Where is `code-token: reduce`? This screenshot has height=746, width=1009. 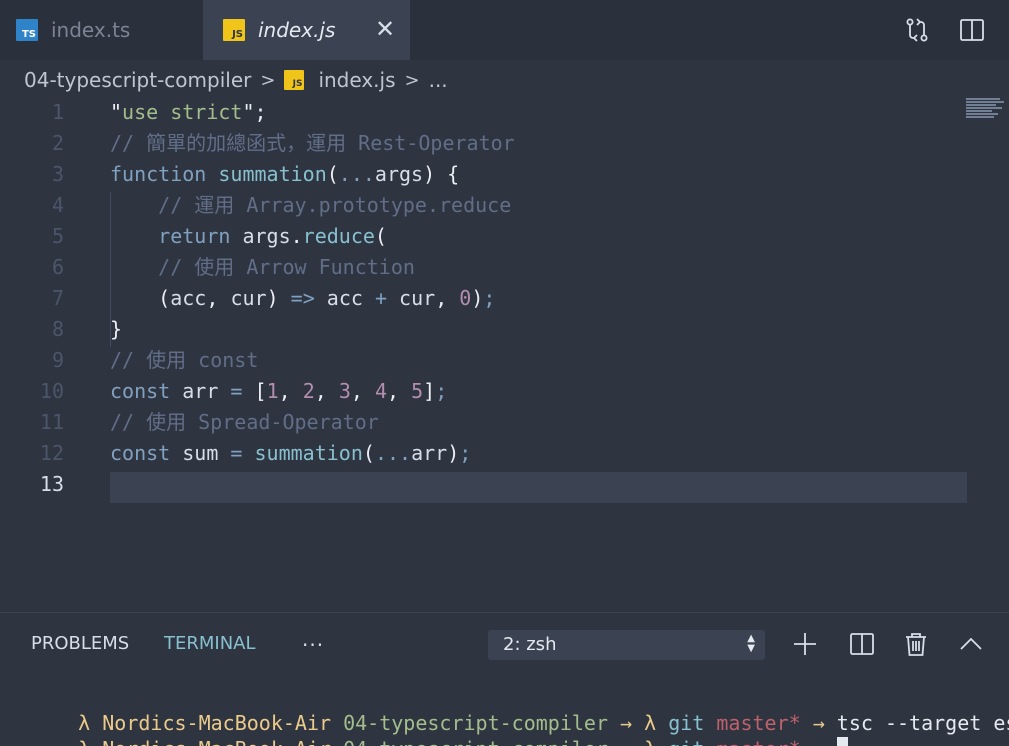 code-token: reduce is located at coordinates (338, 236).